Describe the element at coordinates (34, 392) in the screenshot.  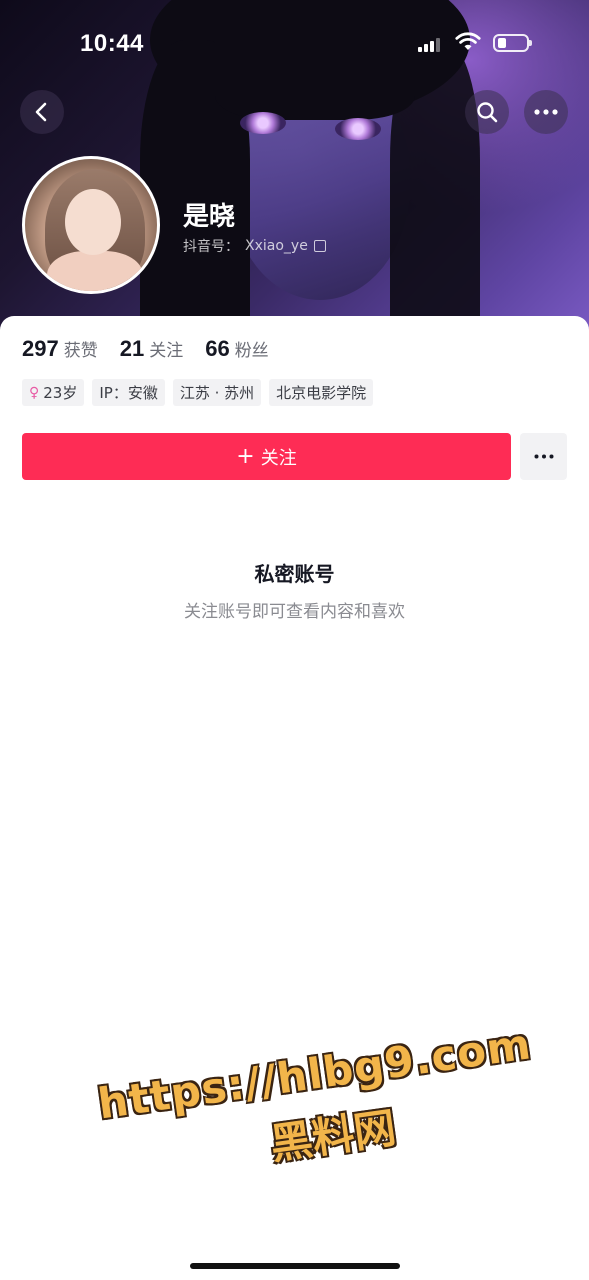
I see `female-icon: ♀` at that location.